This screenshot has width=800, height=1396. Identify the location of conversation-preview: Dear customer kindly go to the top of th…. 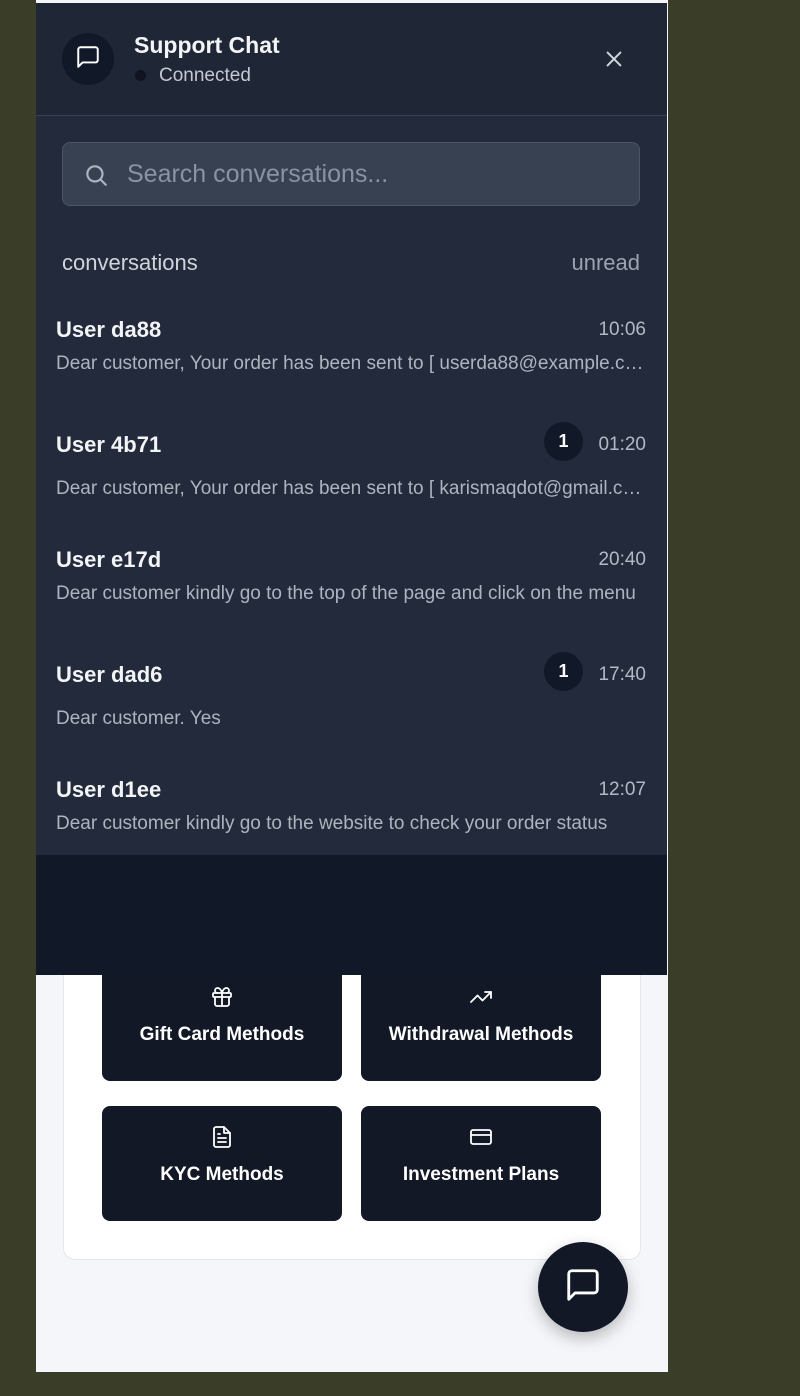
(346, 593).